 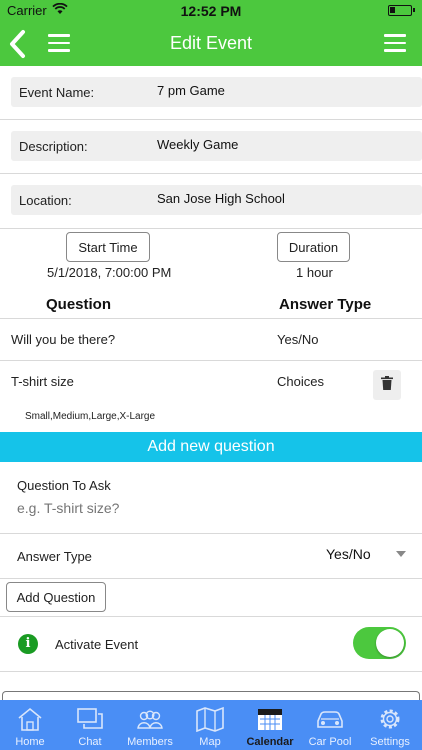 What do you see at coordinates (191, 90) in the screenshot?
I see `event-name-value: 7 pm Game` at bounding box center [191, 90].